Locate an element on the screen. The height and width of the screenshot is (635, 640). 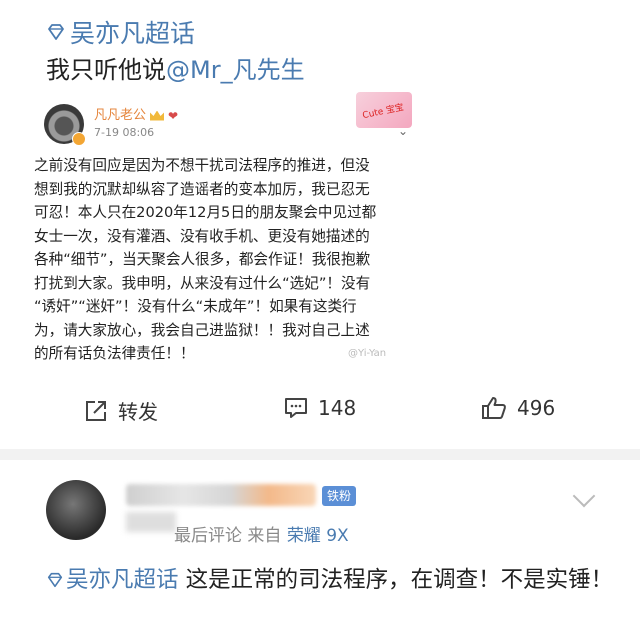
action-bar: 转发 148 496 is located at coordinates (320, 412).